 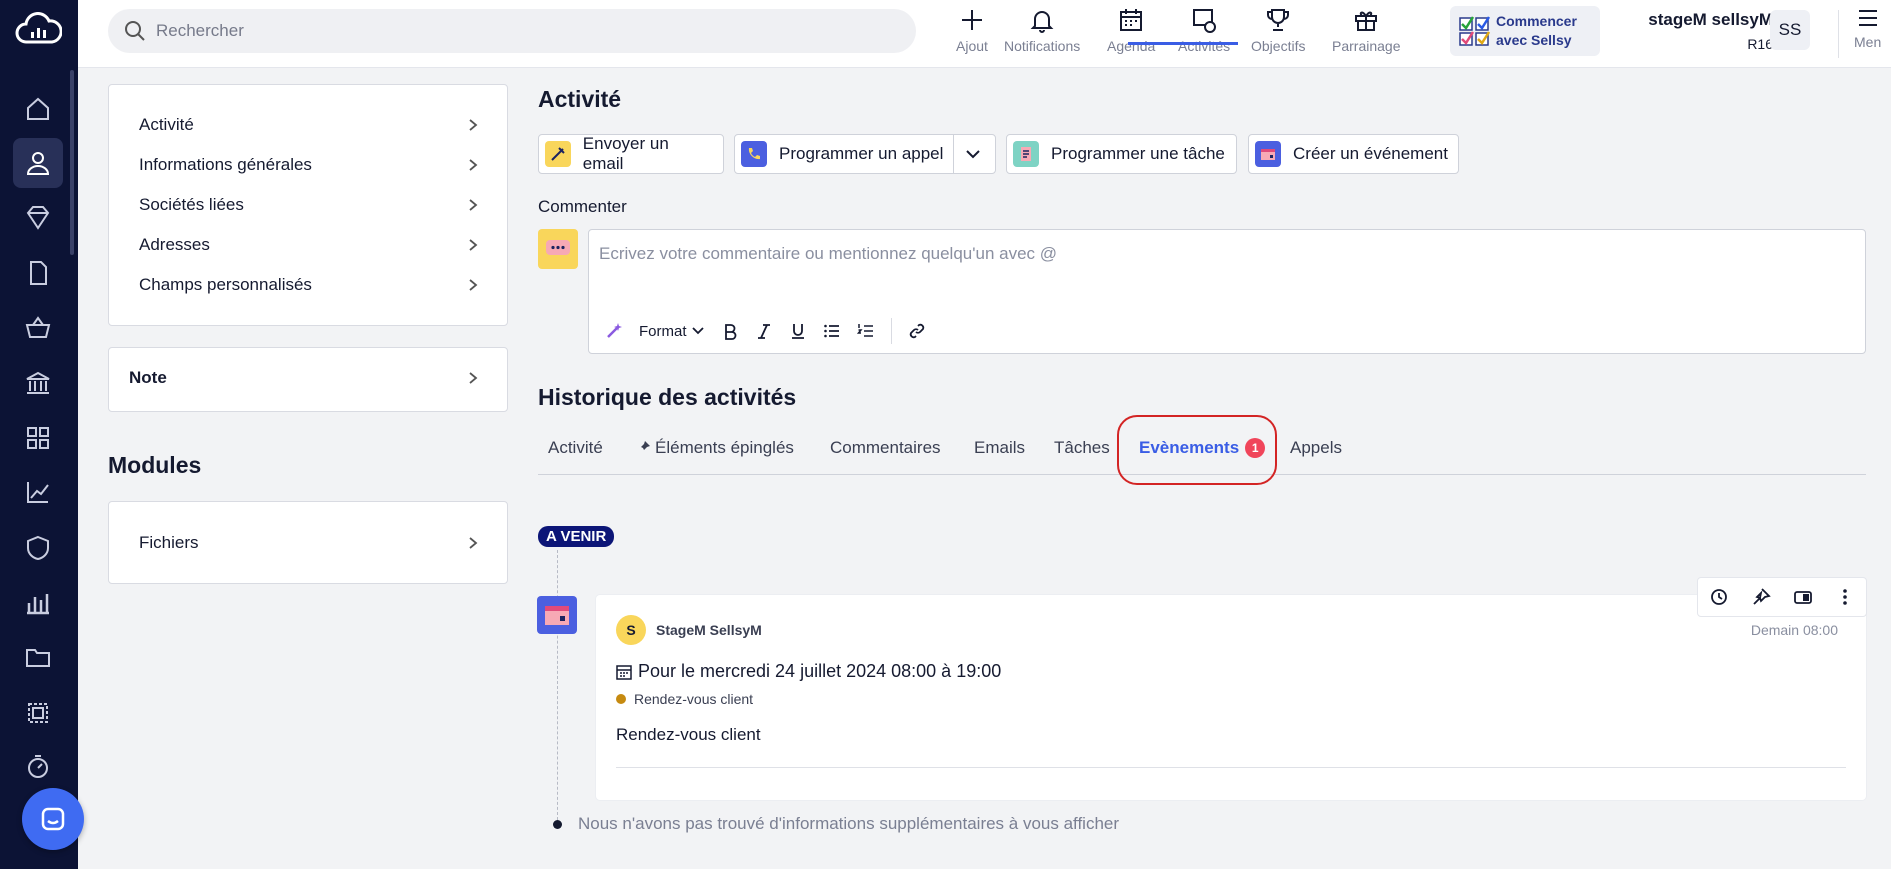 I want to click on more-options-icon, so click(x=1845, y=597).